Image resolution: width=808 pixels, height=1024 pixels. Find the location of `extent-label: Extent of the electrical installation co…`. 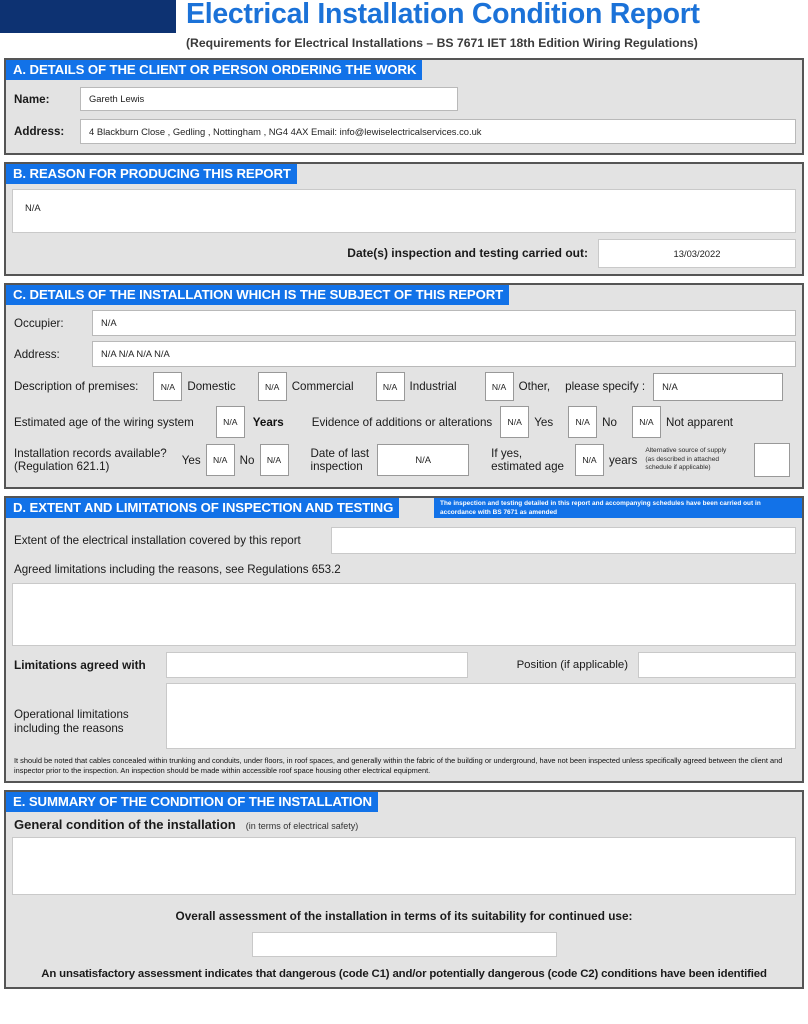

extent-label: Extent of the electrical installation co… is located at coordinates (157, 540).